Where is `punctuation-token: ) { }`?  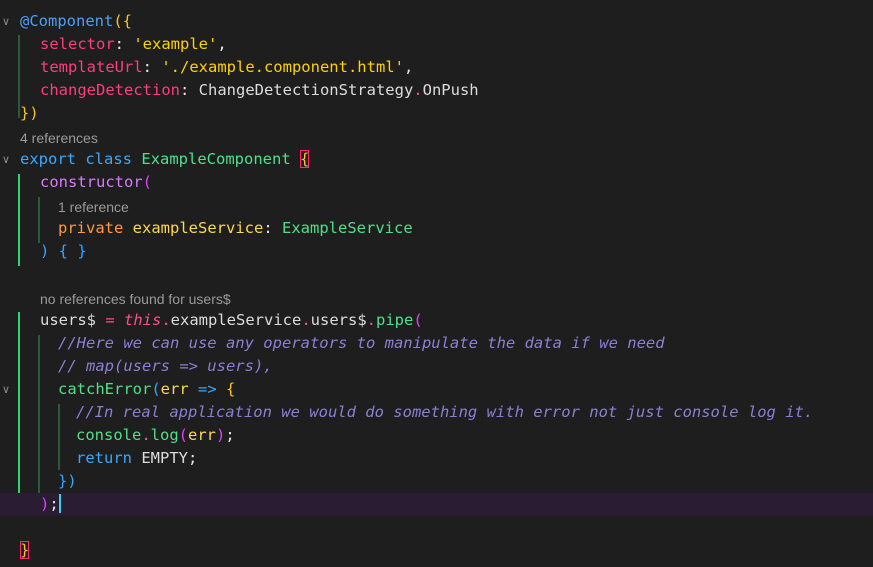 punctuation-token: ) { } is located at coordinates (63, 251).